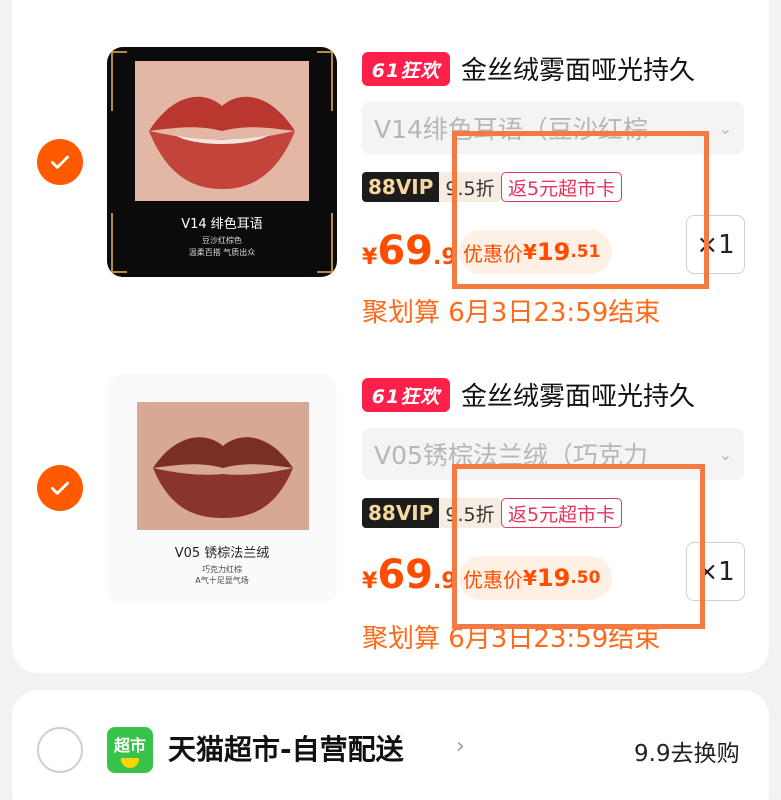 This screenshot has width=781, height=800. I want to click on image-caption: V05 锈棕法兰绒, so click(222, 553).